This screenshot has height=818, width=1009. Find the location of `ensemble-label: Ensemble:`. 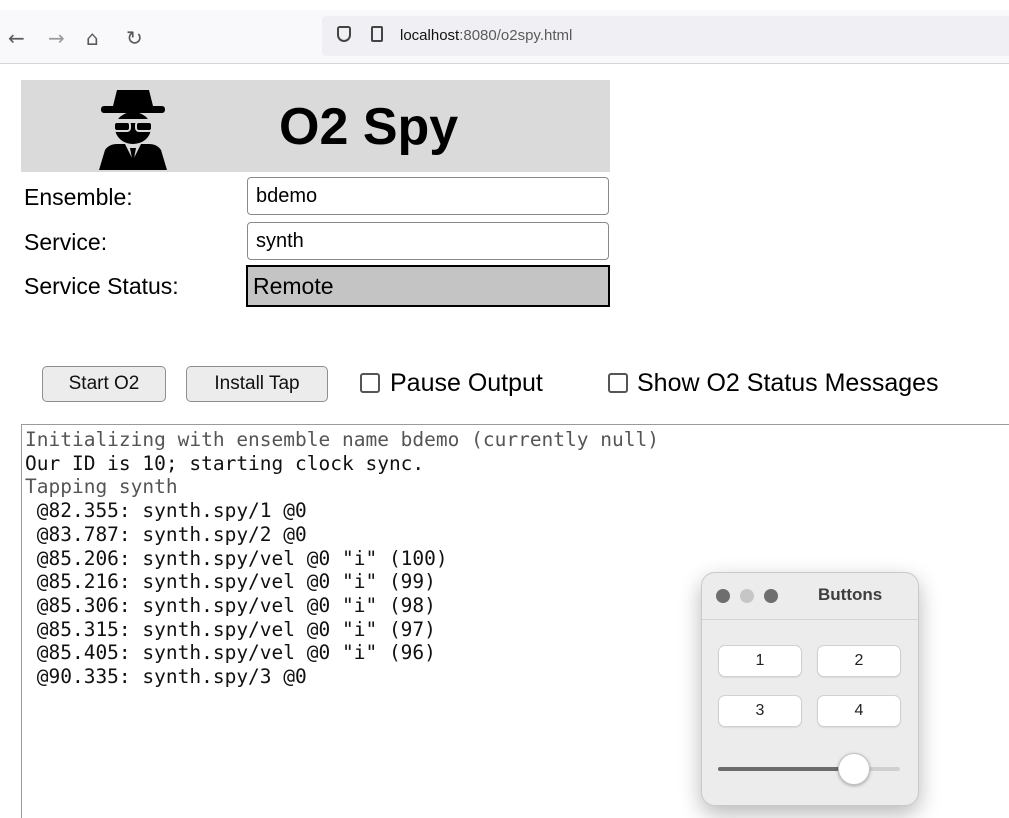

ensemble-label: Ensemble: is located at coordinates (78, 197).